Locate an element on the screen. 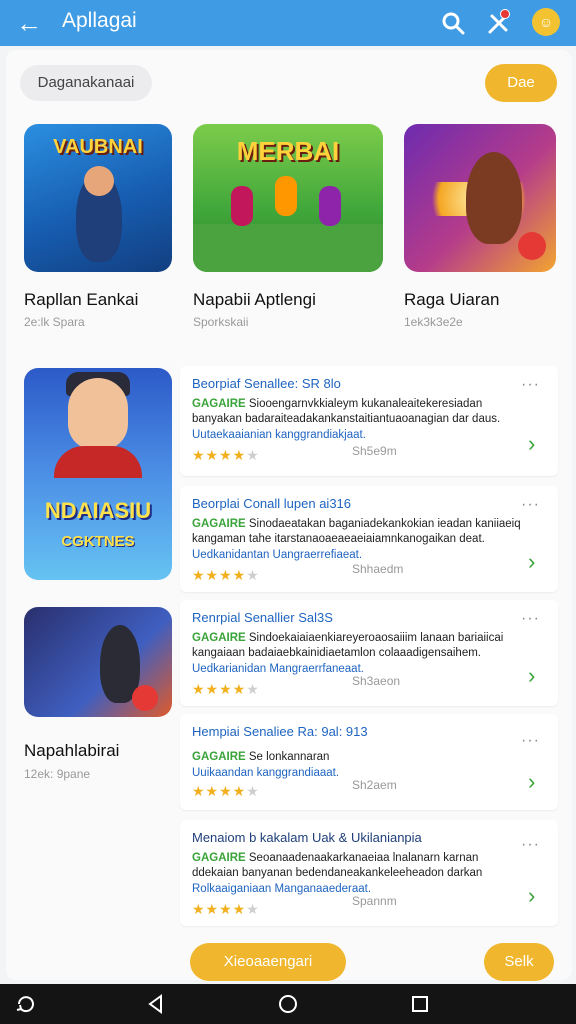 The width and height of the screenshot is (576, 1024). list-item-title: Hempiai Senaliee Ra: 9al: 913 is located at coordinates (280, 731).